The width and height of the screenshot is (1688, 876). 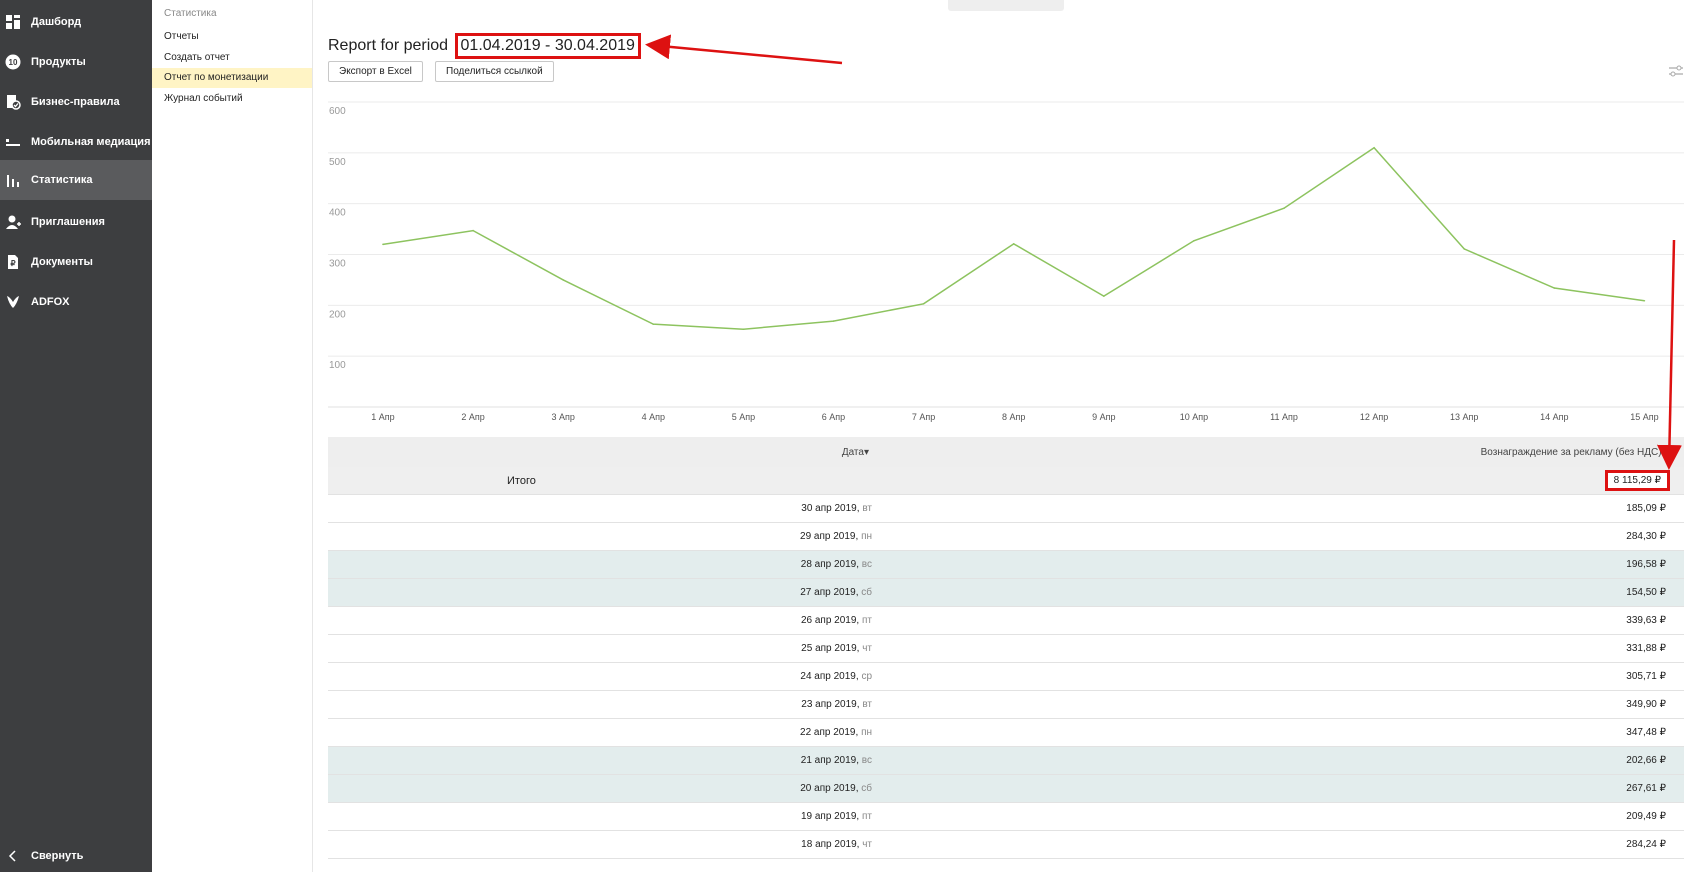 I want to click on row-value: 305,71 ₽, so click(x=1646, y=676).